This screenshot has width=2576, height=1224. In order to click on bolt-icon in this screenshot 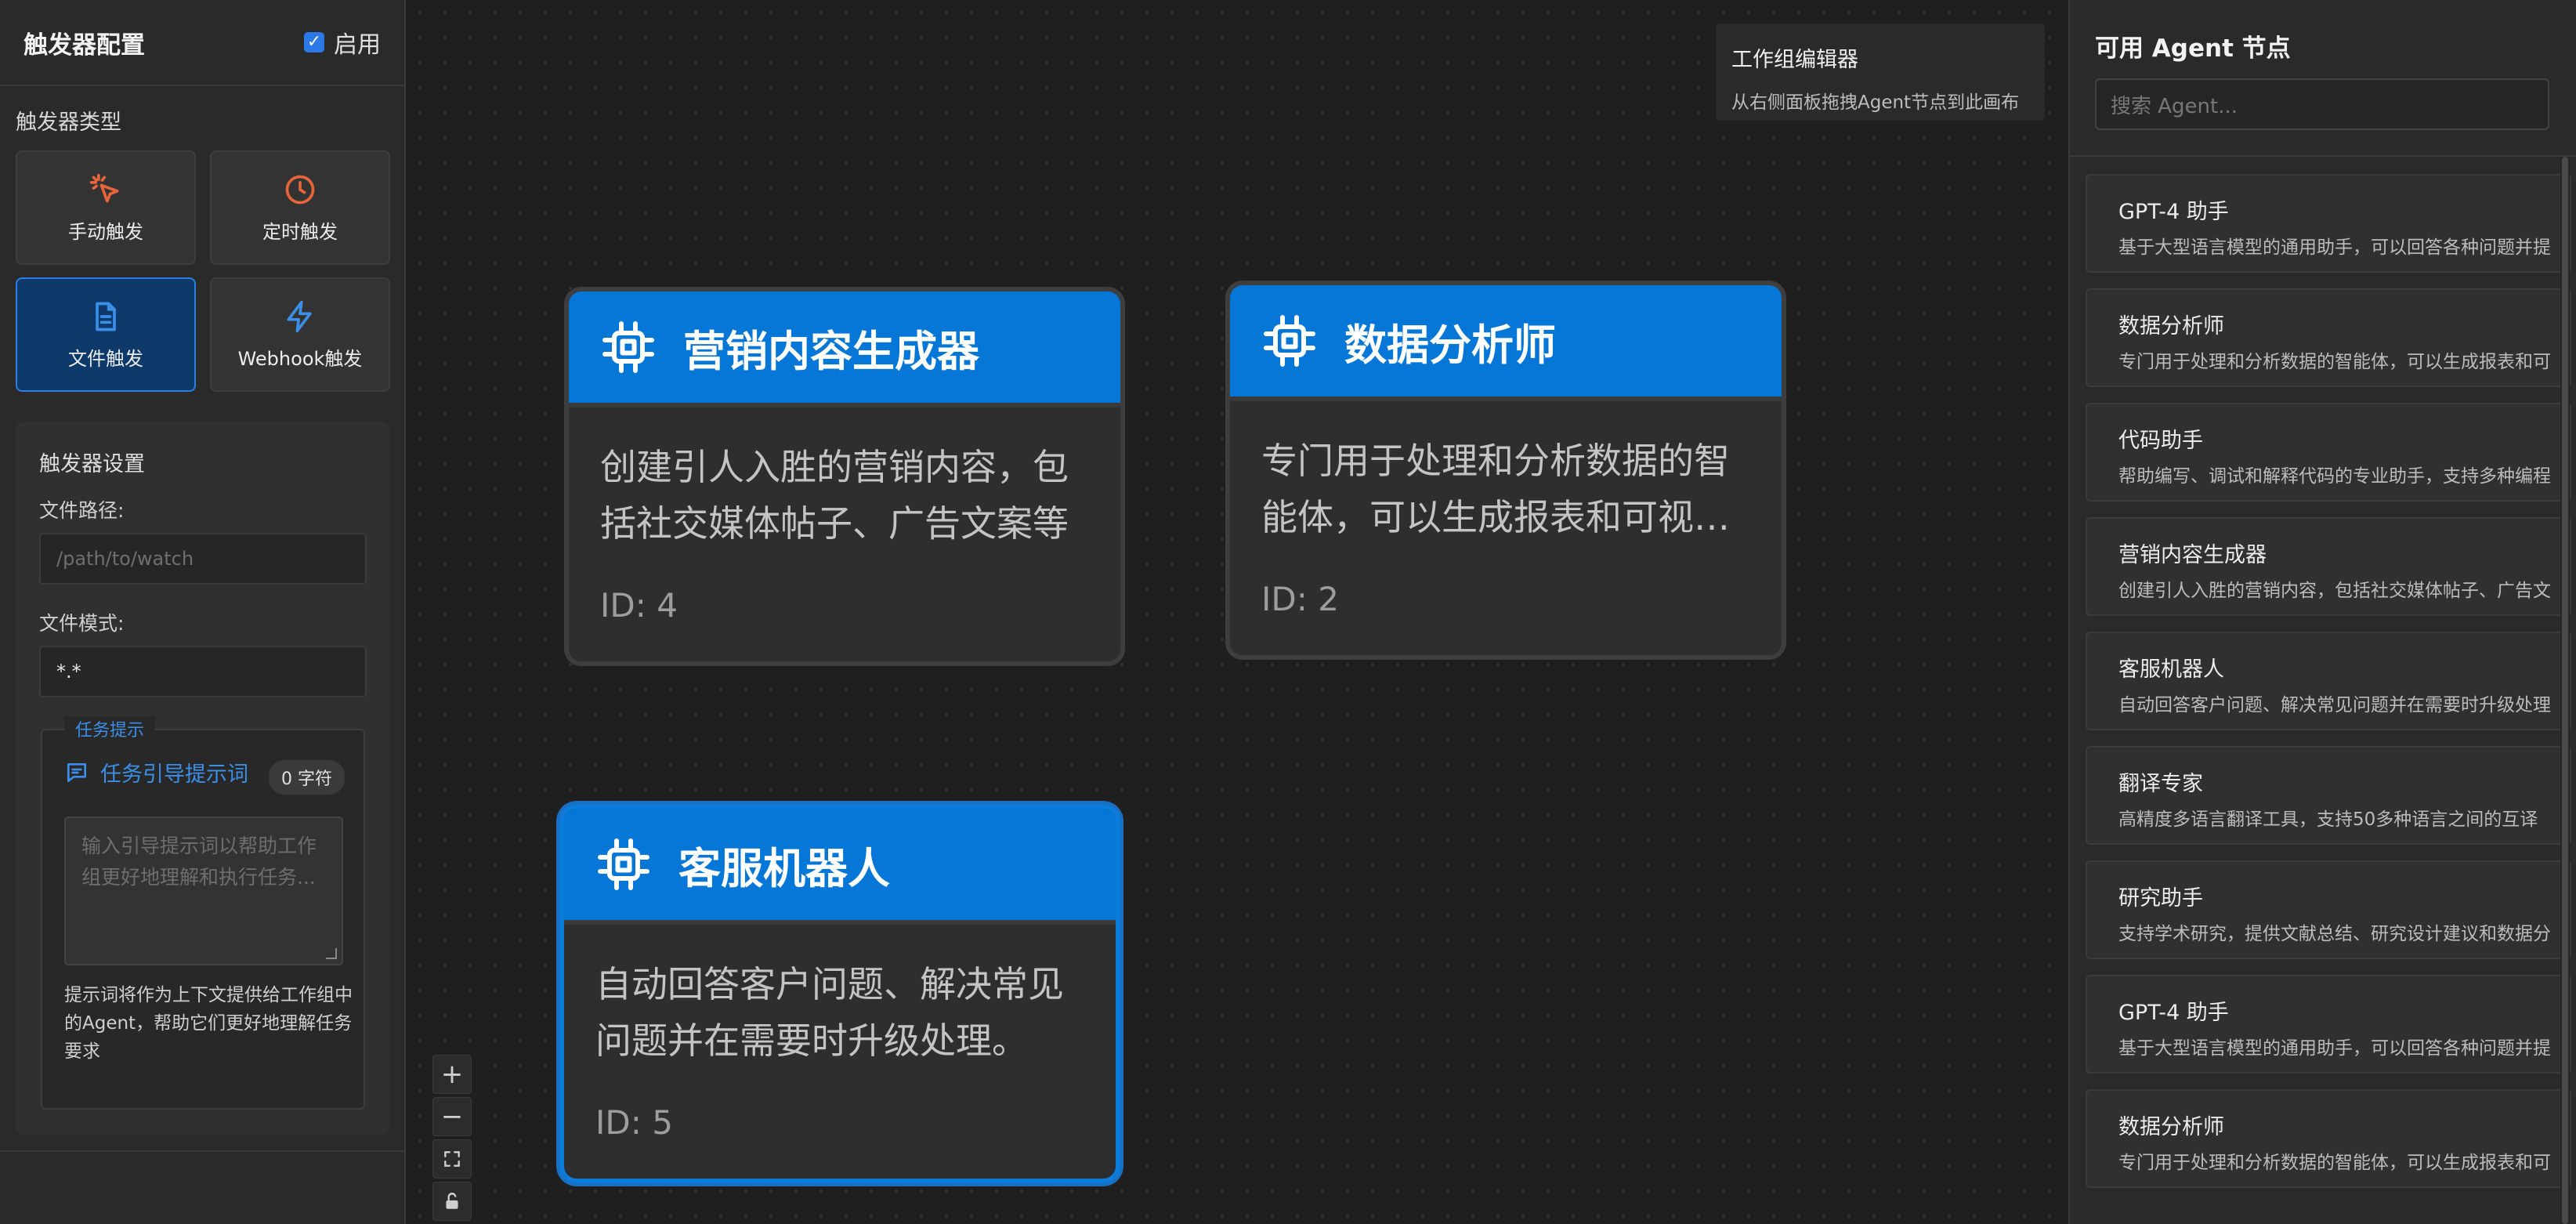, I will do `click(300, 316)`.